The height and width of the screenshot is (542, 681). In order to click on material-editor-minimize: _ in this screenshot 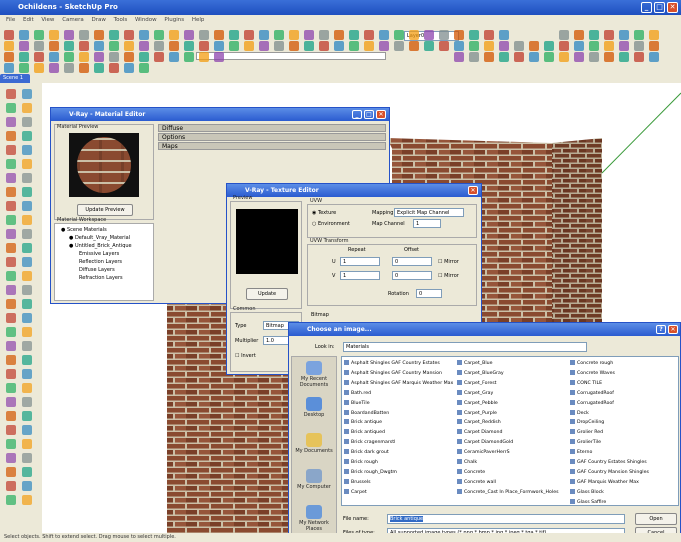, I will do `click(357, 114)`.